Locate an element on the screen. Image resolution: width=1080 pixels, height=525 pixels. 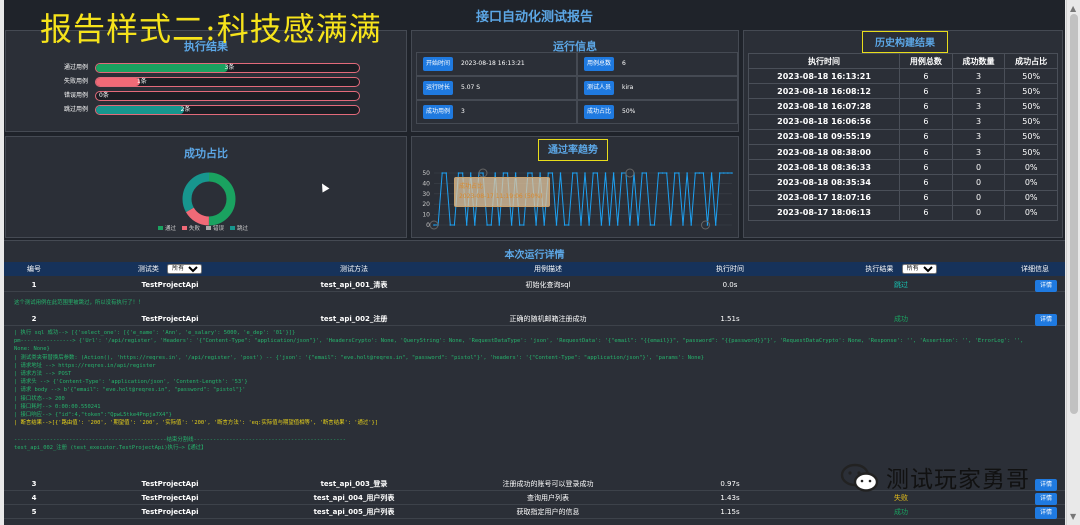
scroll-up-icon: ▲ is located at coordinates (1073, 8).